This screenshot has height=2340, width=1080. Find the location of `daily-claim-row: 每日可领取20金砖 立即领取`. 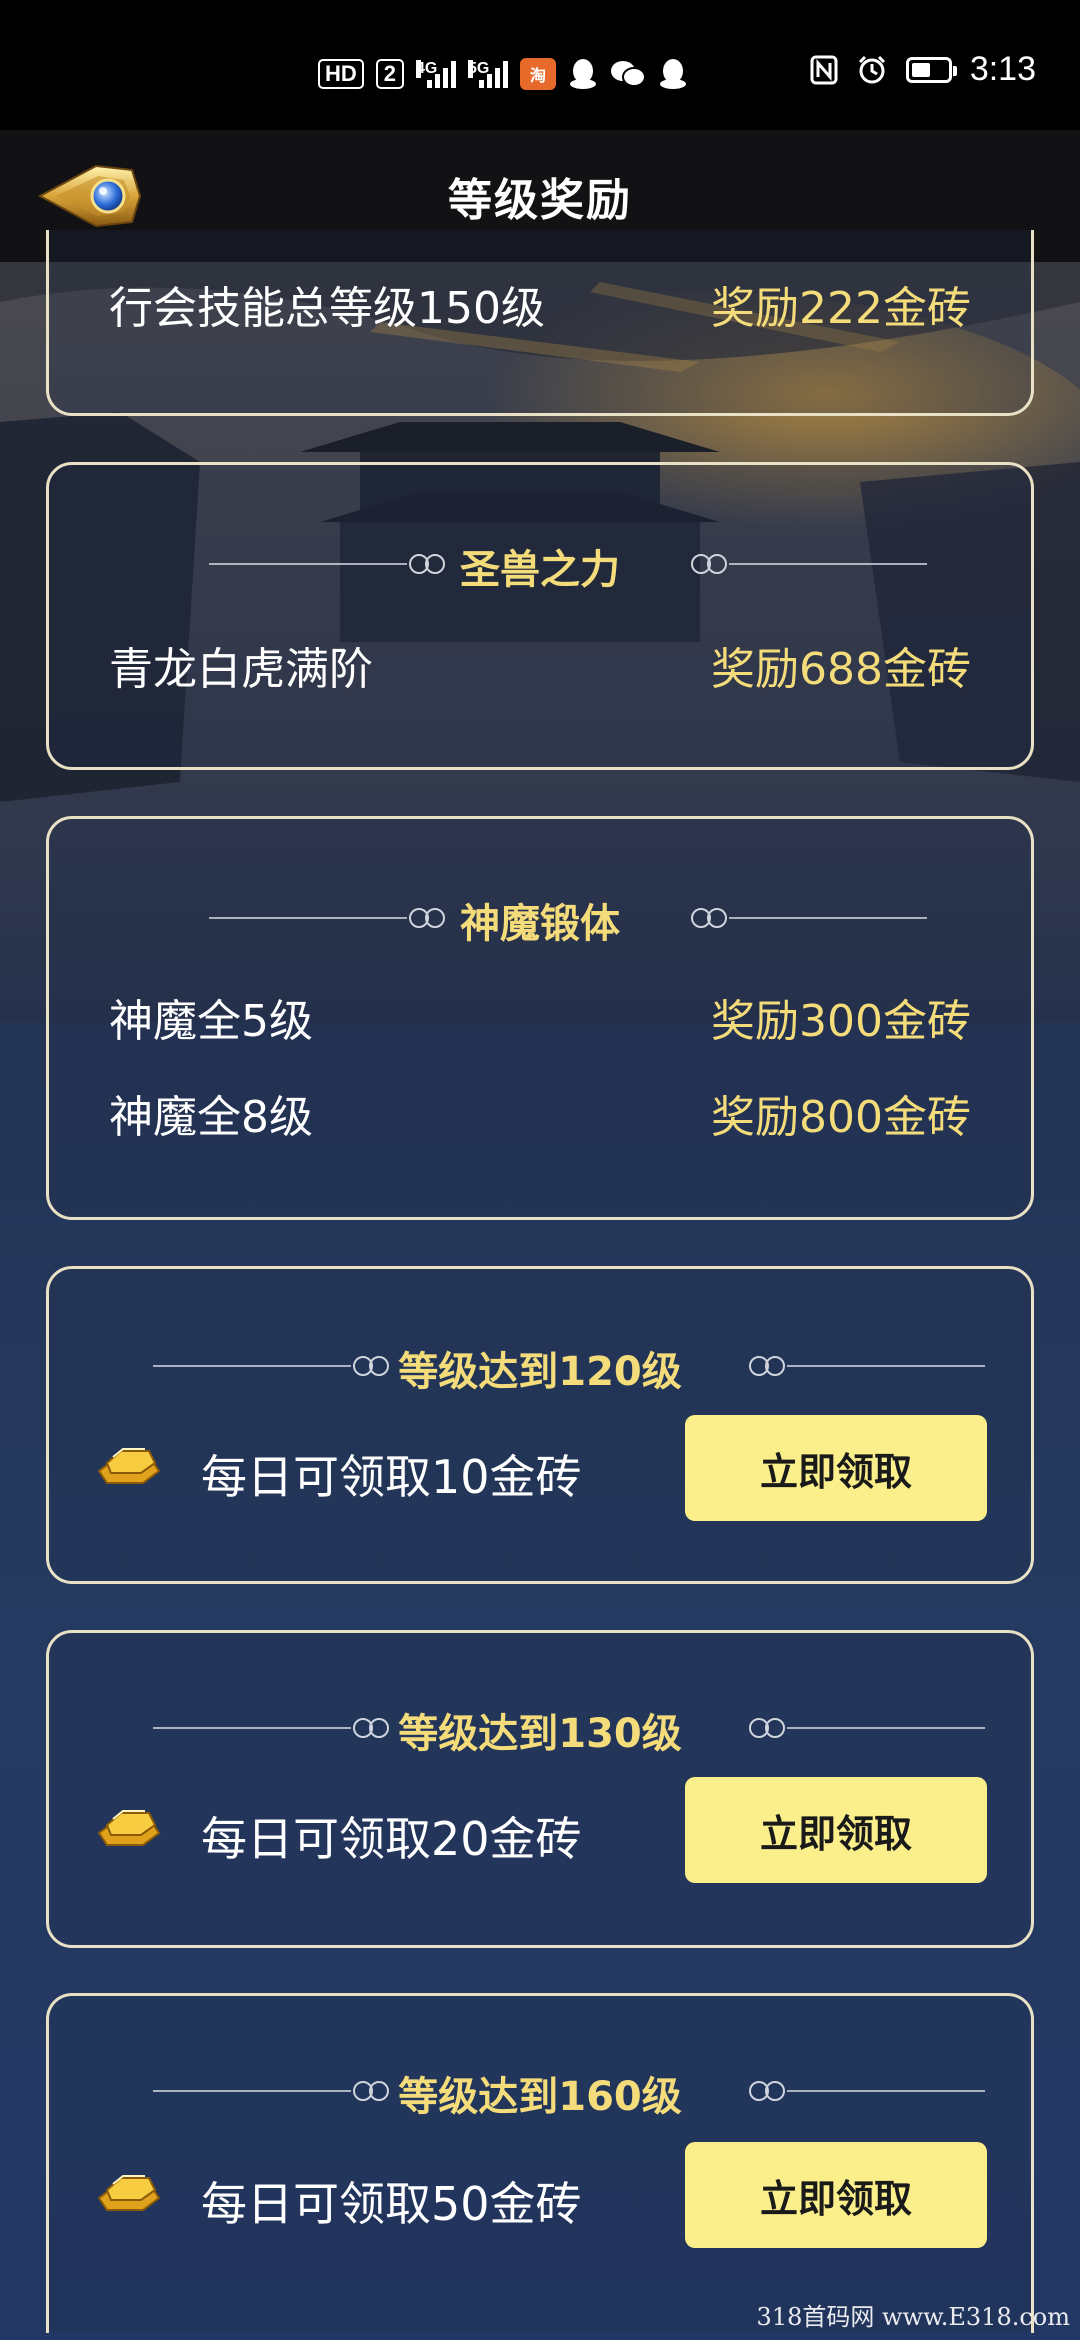

daily-claim-row: 每日可领取20金砖 立即领取 is located at coordinates (540, 1832).